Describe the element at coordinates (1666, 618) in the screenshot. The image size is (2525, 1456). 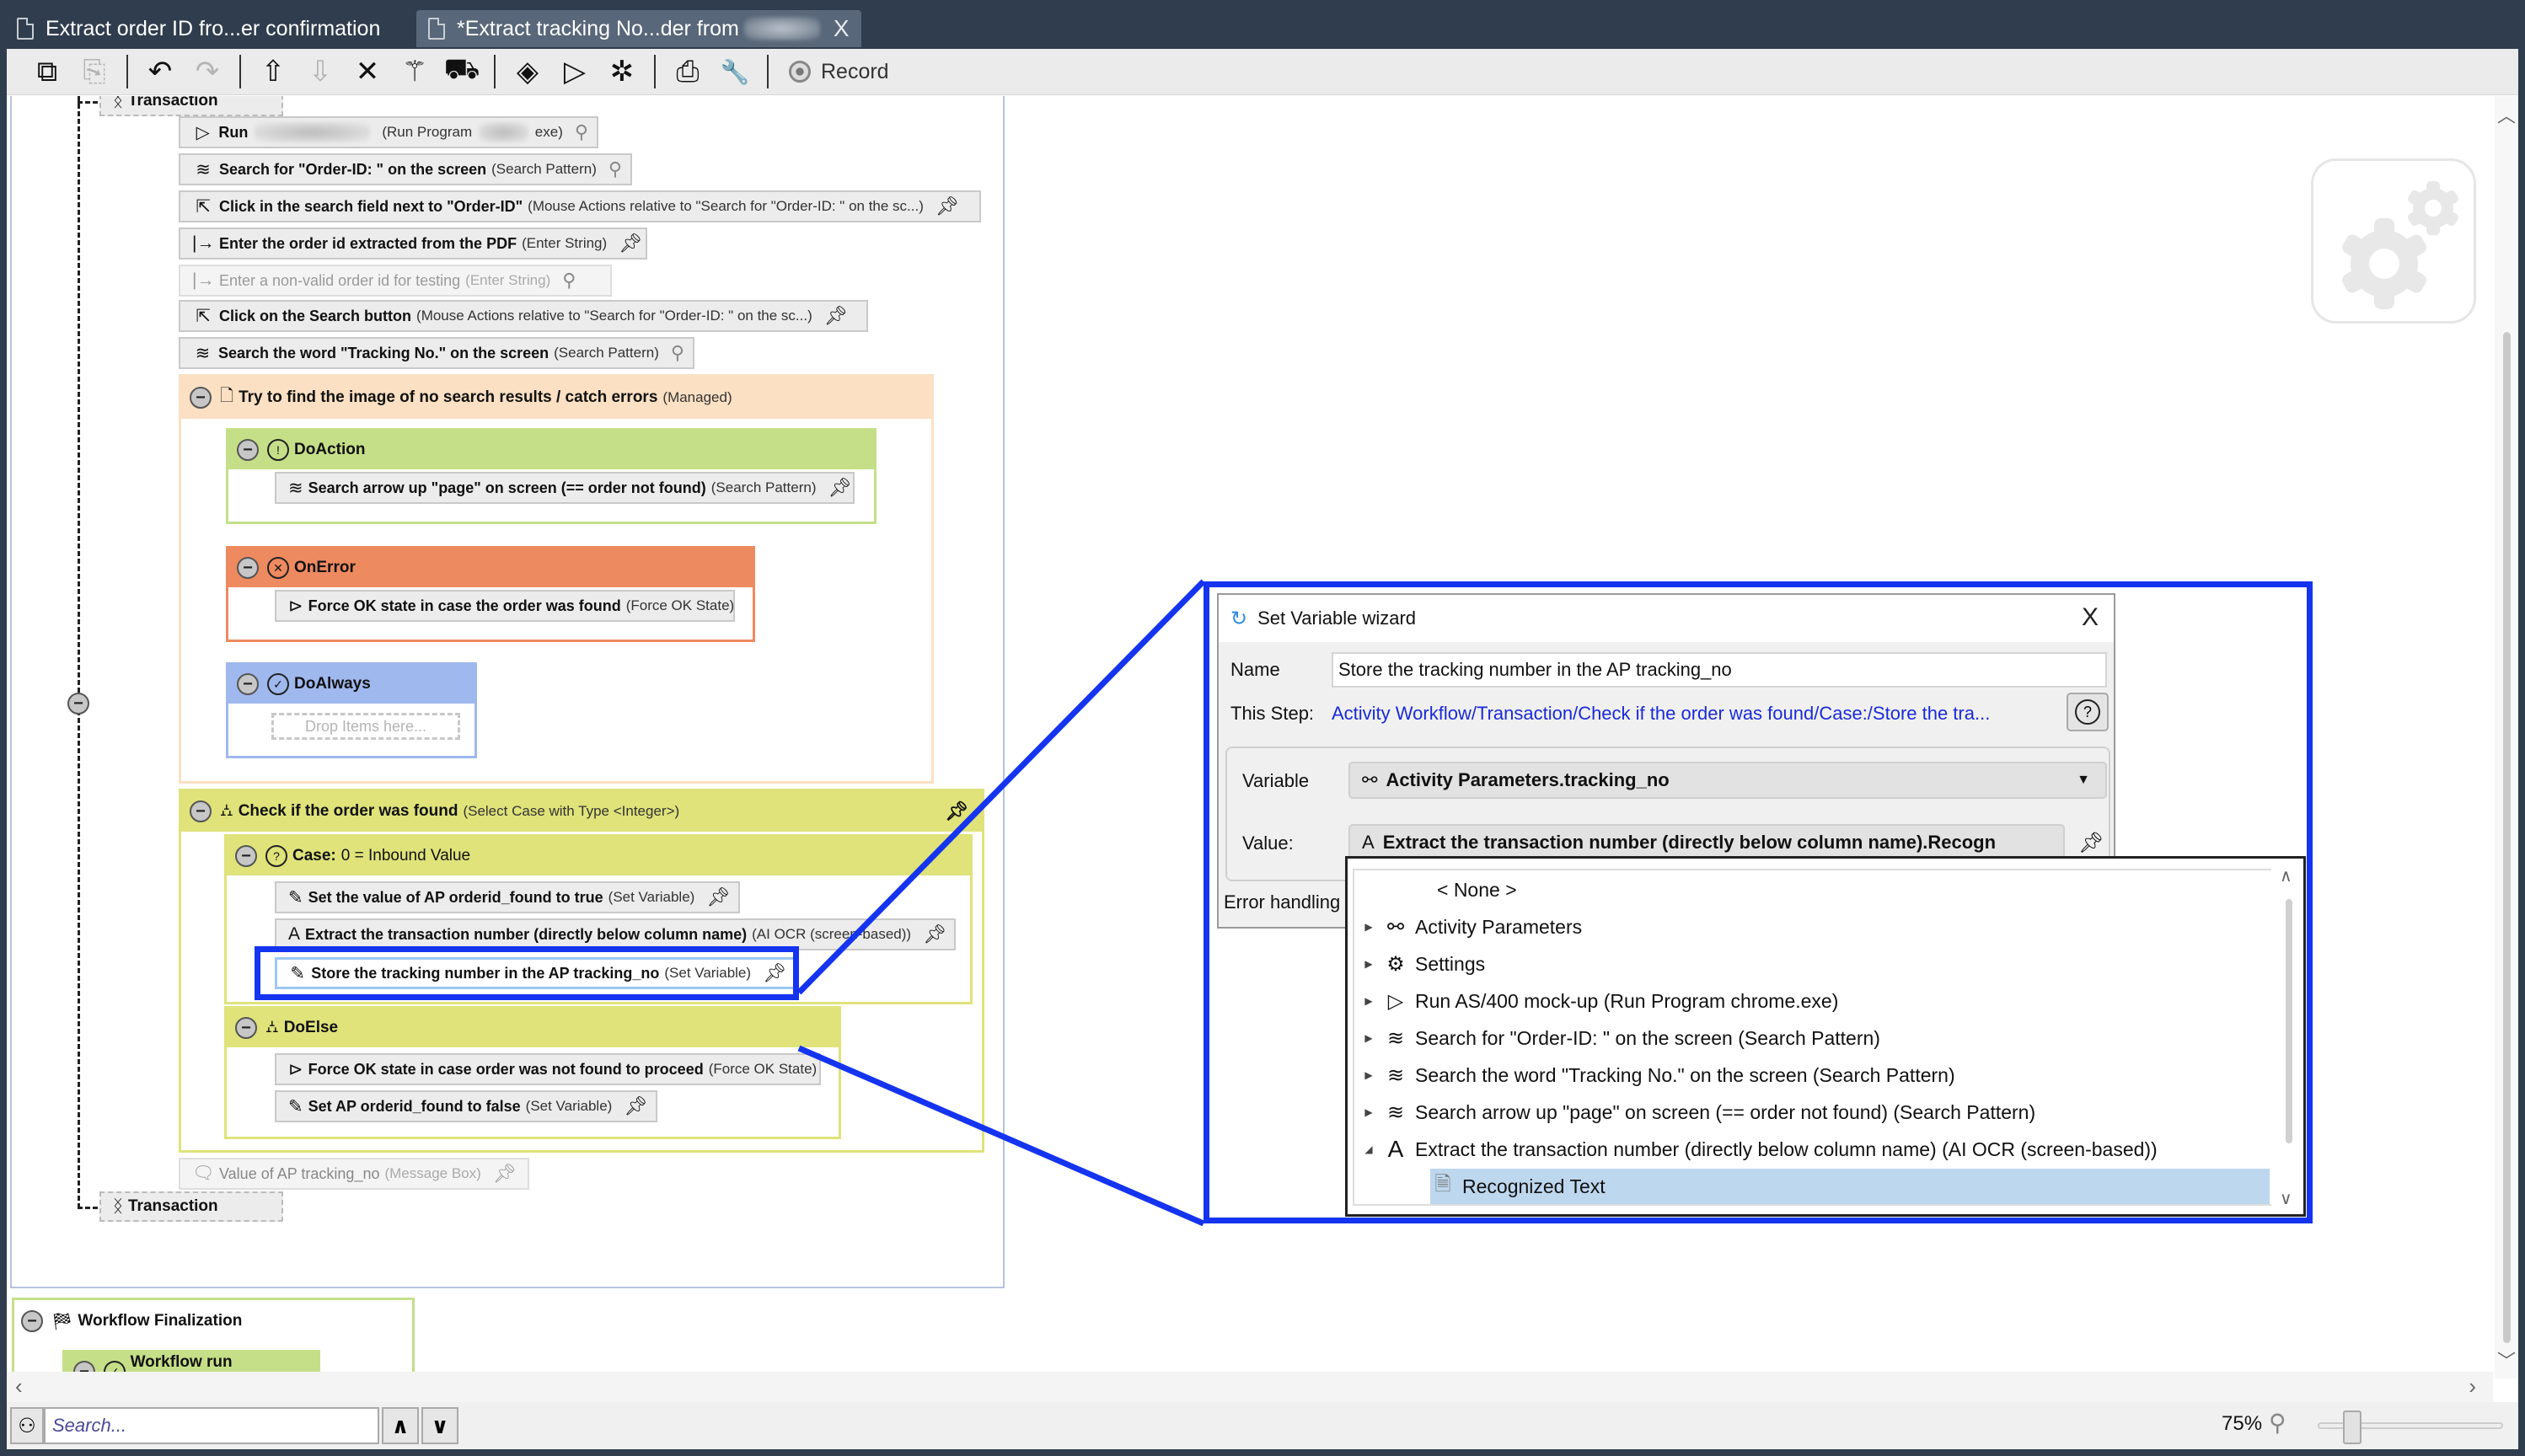
I see `wizard-titlebar: ↻ Set Variable wizard X` at that location.